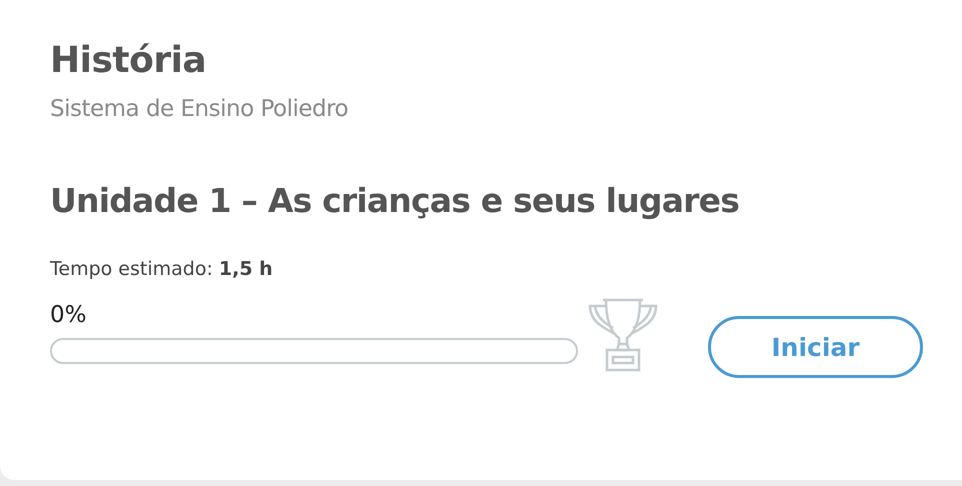 The height and width of the screenshot is (486, 962). Describe the element at coordinates (200, 109) in the screenshot. I see `course-subtitle: Sistema de Ensino Poliedro` at that location.